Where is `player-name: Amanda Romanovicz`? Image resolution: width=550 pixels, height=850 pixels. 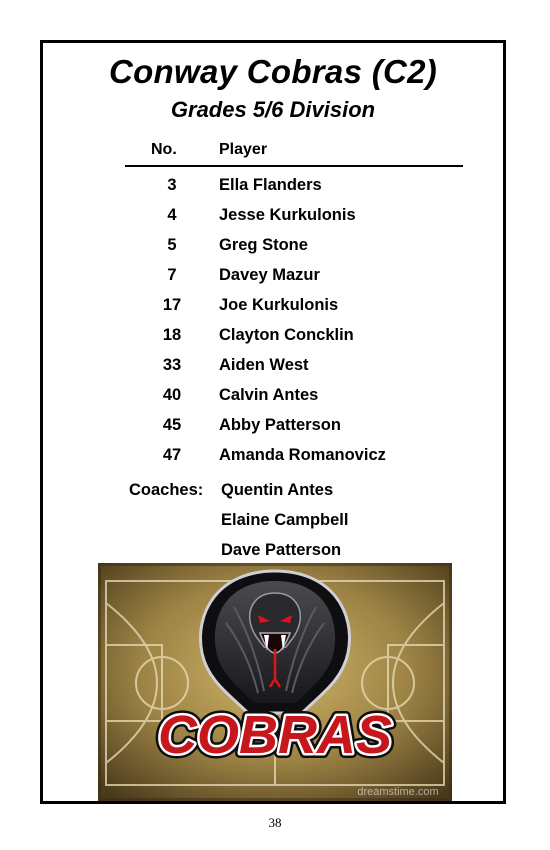 player-name: Amanda Romanovicz is located at coordinates (302, 455).